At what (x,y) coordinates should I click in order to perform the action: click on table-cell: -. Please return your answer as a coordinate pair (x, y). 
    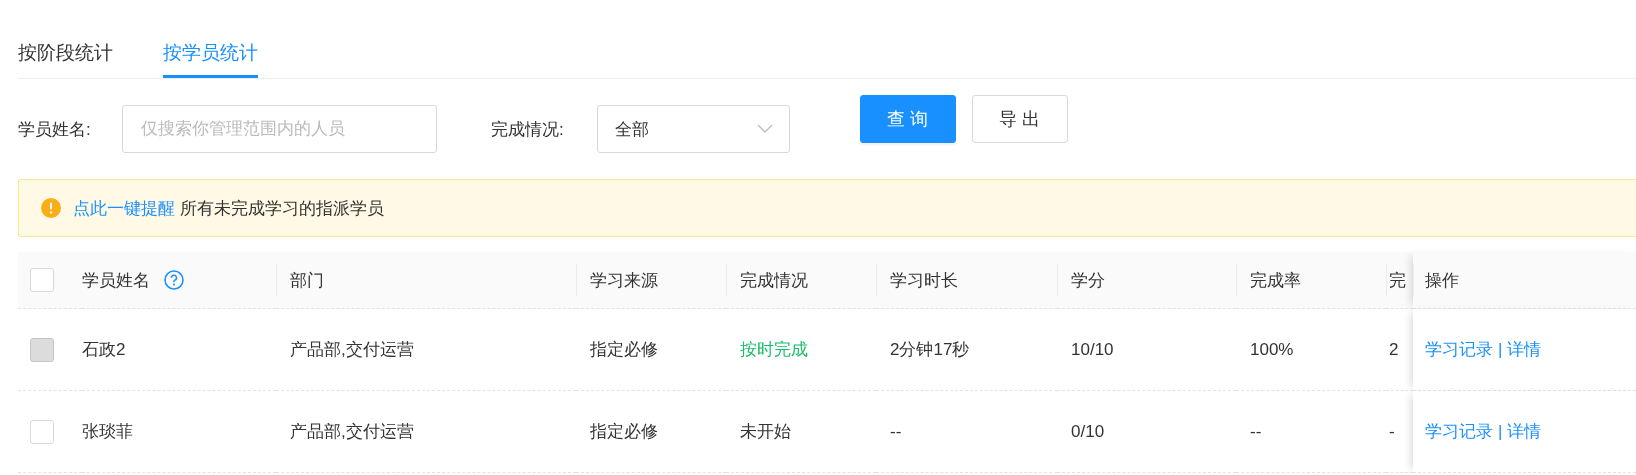
    Looking at the image, I should click on (1392, 431).